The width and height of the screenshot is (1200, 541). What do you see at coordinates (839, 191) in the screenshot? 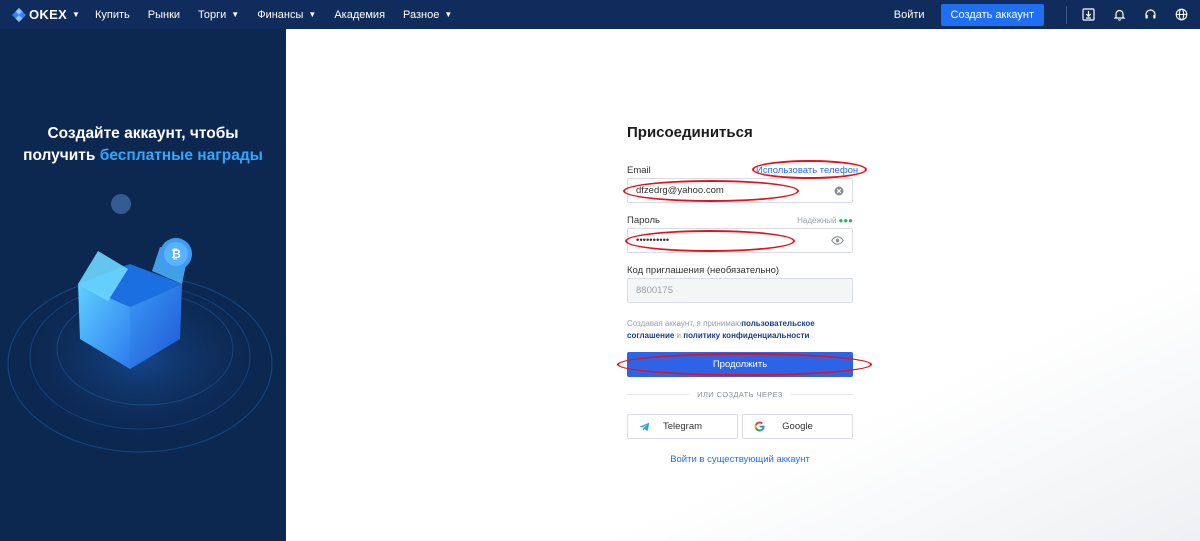
I see `clear-icon` at bounding box center [839, 191].